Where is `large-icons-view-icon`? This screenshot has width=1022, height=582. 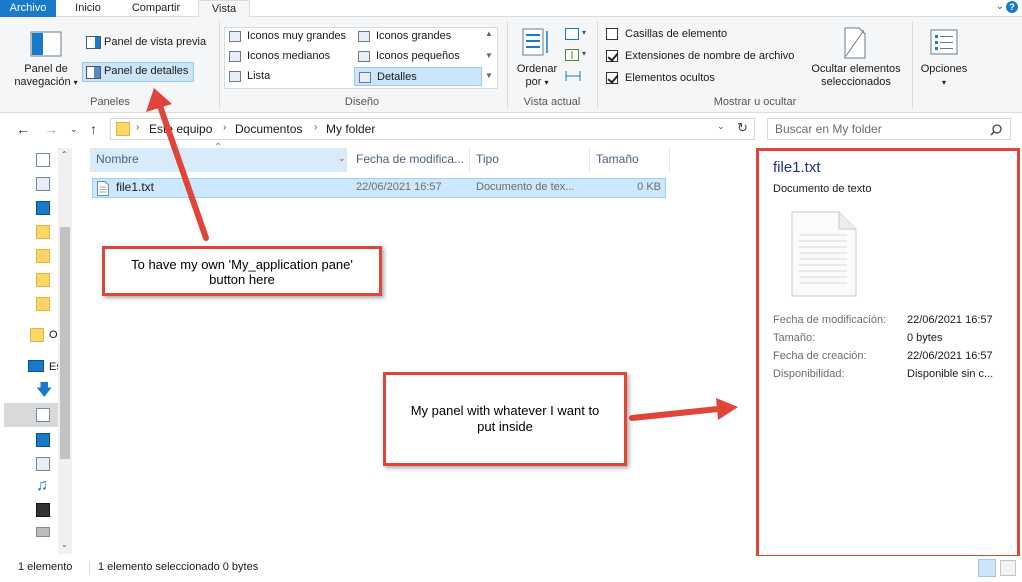 large-icons-view-icon is located at coordinates (1008, 568).